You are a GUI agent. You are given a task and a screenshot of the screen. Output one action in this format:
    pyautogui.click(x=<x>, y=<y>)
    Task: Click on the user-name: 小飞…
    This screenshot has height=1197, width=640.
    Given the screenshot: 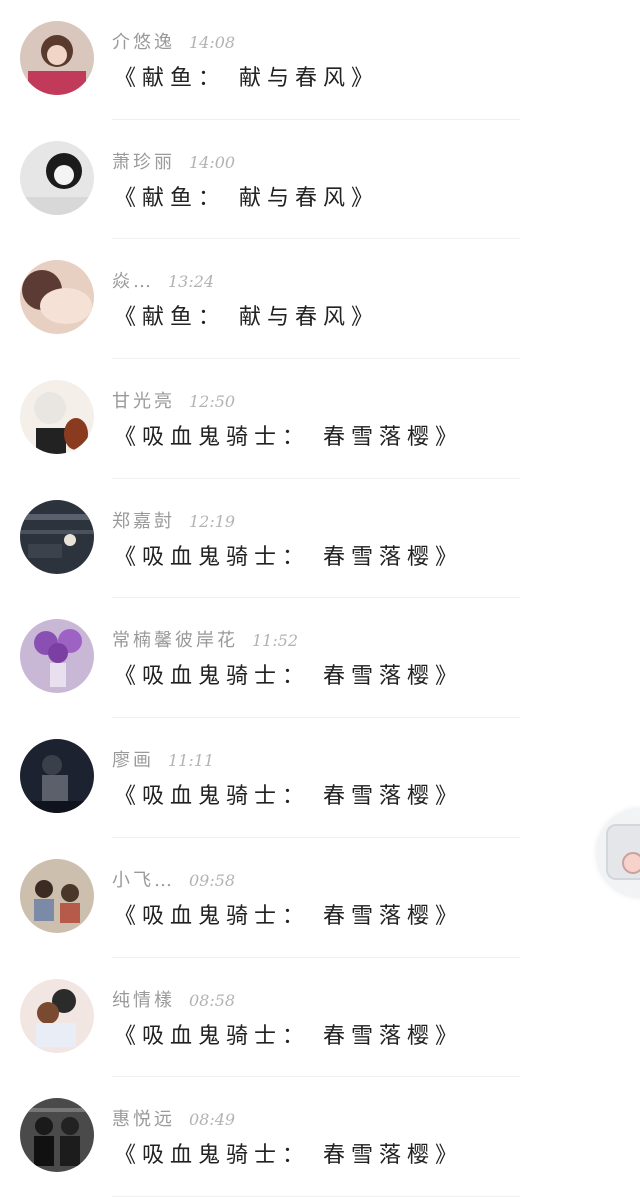 What is the action you would take?
    pyautogui.click(x=143, y=879)
    